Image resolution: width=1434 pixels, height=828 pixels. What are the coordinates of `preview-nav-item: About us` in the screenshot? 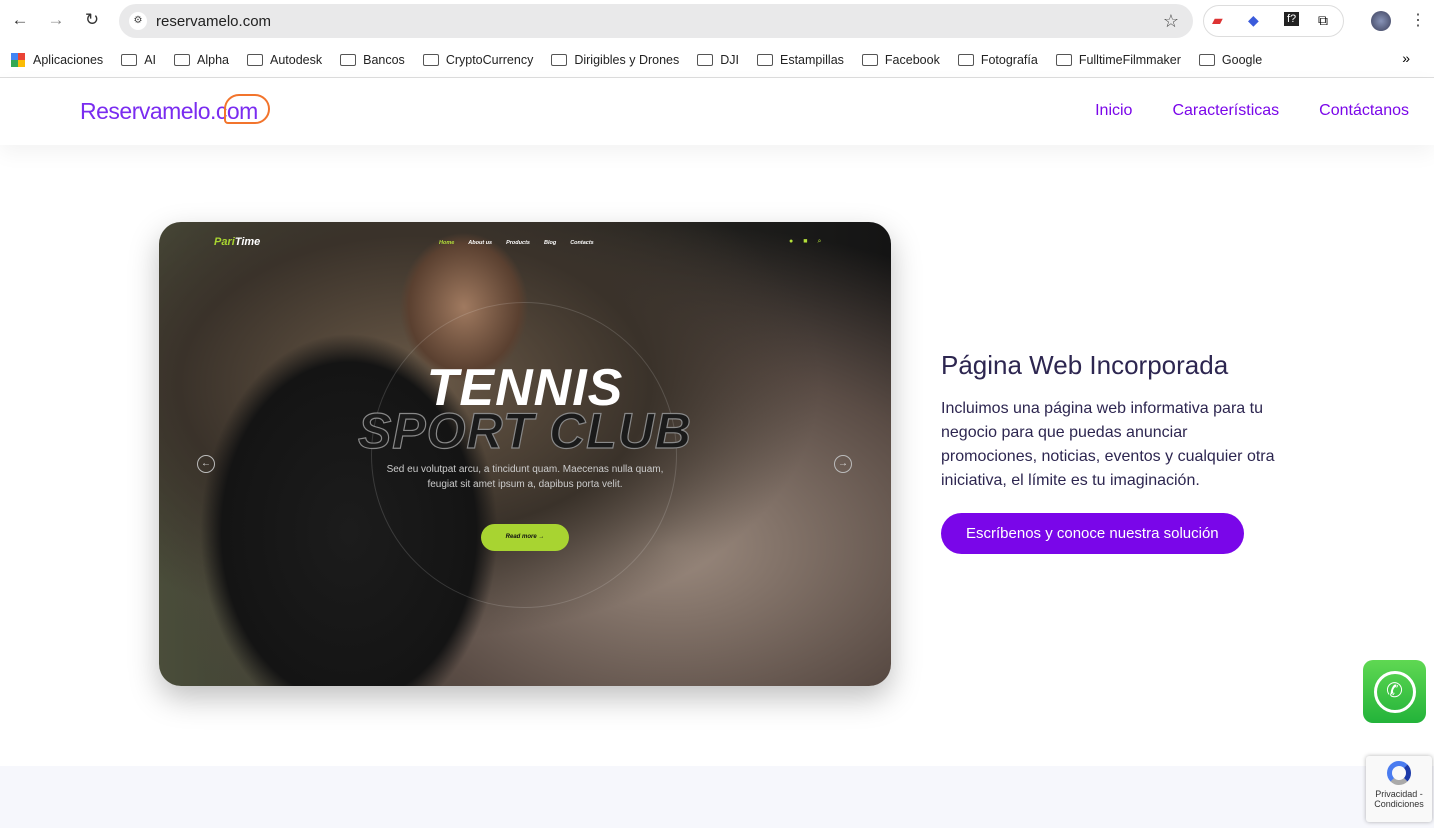 It's located at (480, 243).